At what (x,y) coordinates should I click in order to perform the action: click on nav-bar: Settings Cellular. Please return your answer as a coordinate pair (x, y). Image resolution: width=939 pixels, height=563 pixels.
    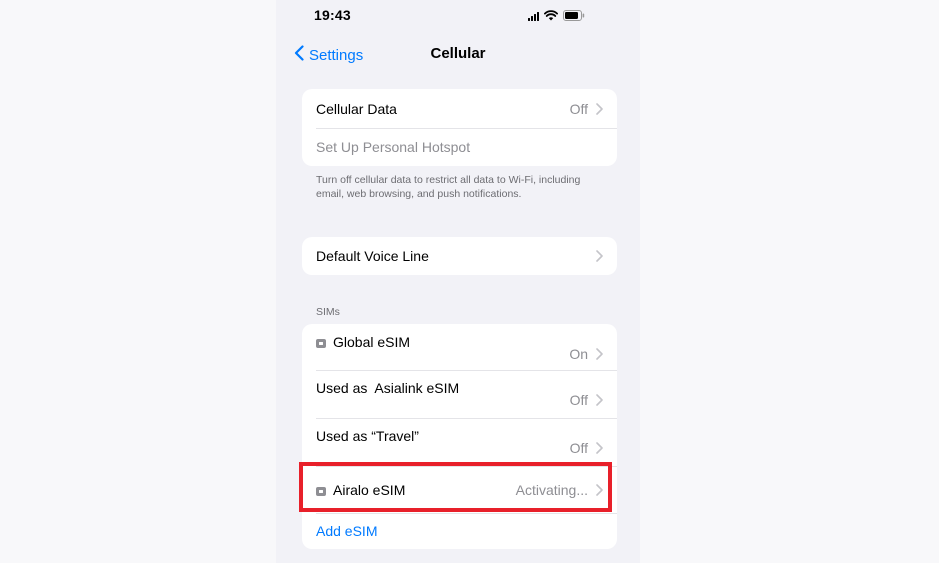
    Looking at the image, I should click on (458, 54).